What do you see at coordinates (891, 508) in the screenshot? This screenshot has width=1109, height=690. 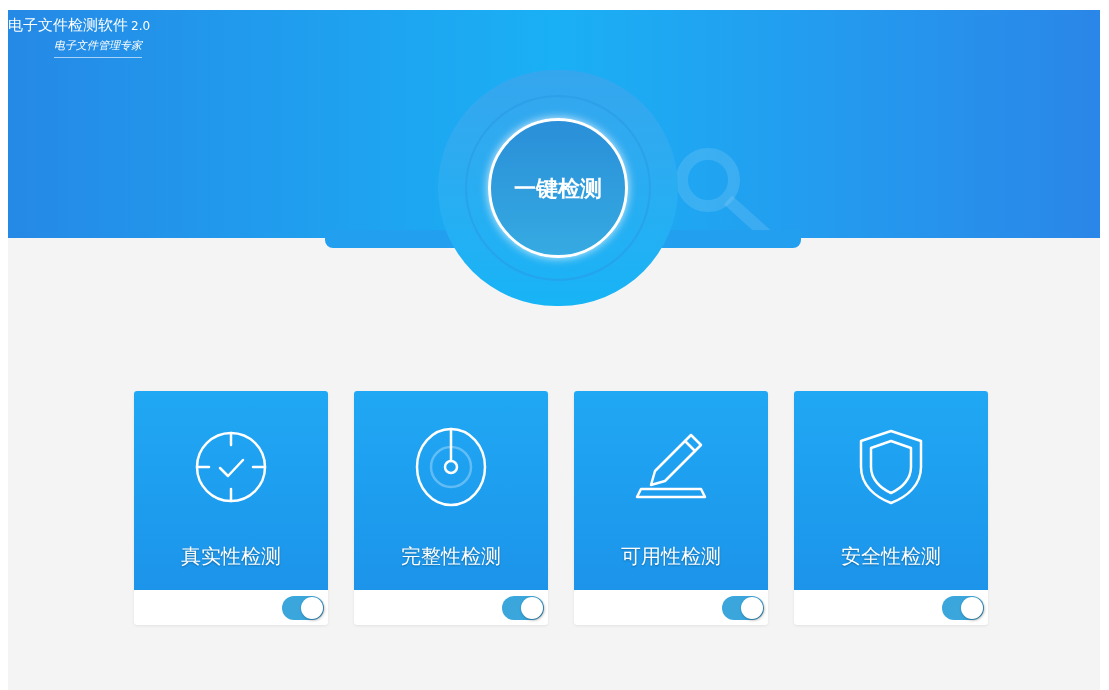 I see `check-card: 安全性检测` at bounding box center [891, 508].